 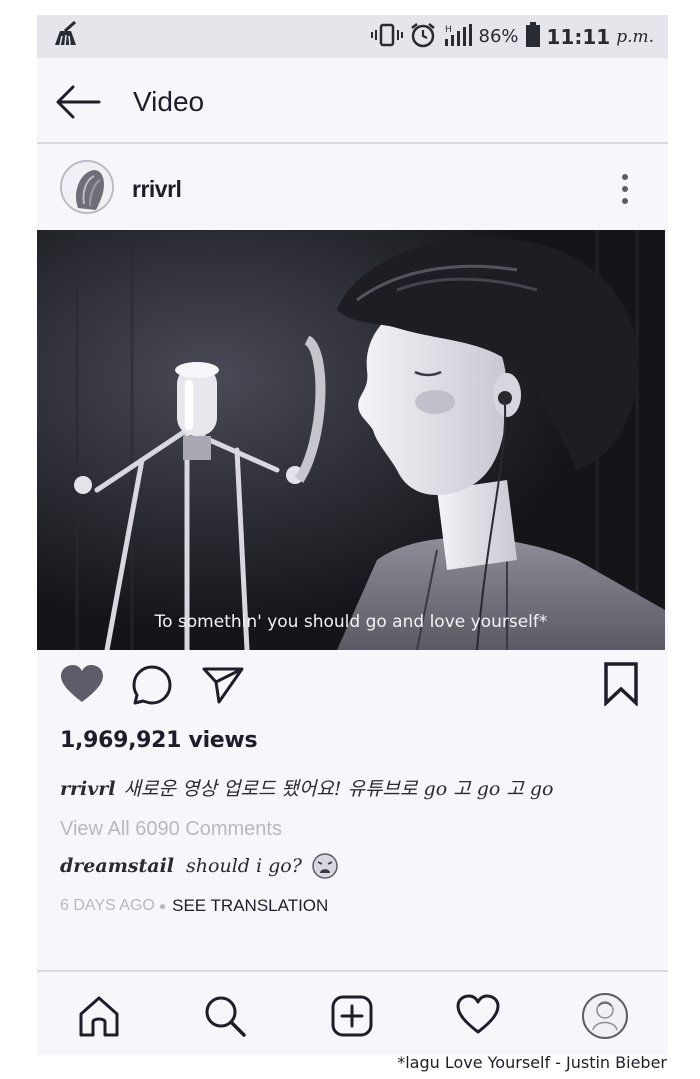 What do you see at coordinates (352, 36) in the screenshot?
I see `status-bar: H 86% 11:11 p.m.` at bounding box center [352, 36].